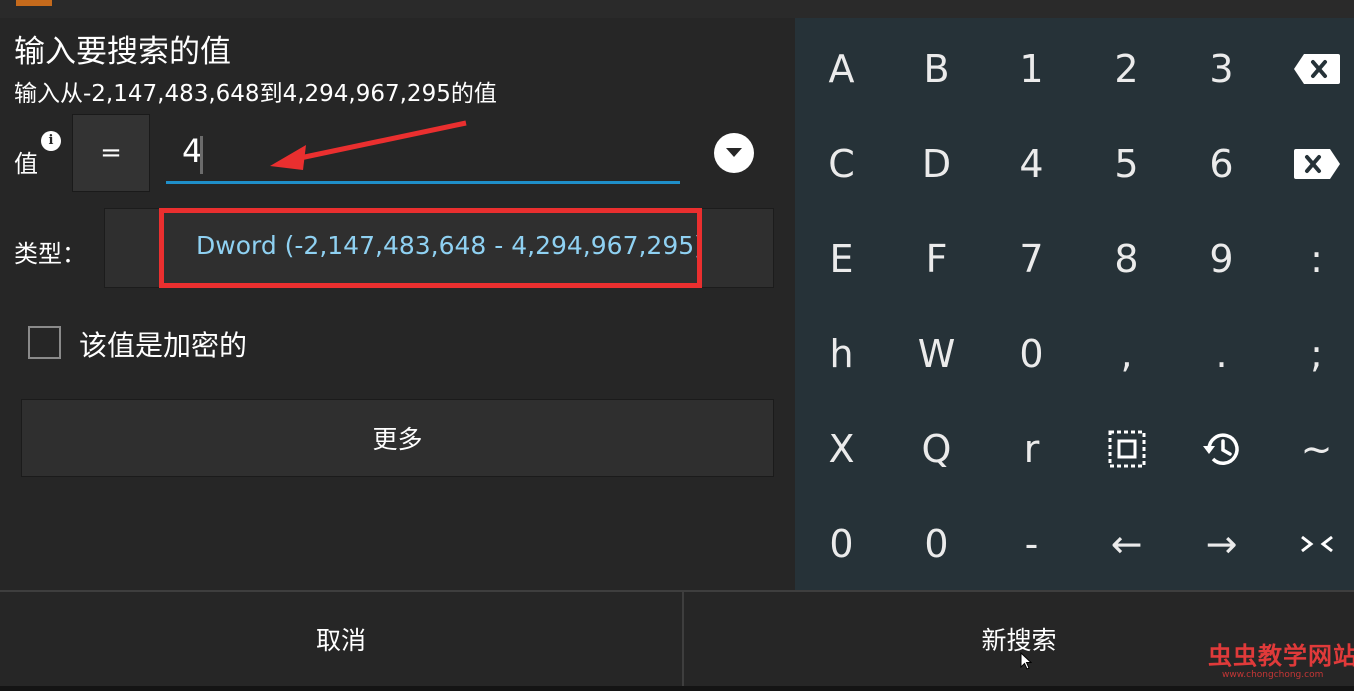 This screenshot has height=691, width=1354. What do you see at coordinates (1031, 163) in the screenshot?
I see `key-4: 4` at bounding box center [1031, 163].